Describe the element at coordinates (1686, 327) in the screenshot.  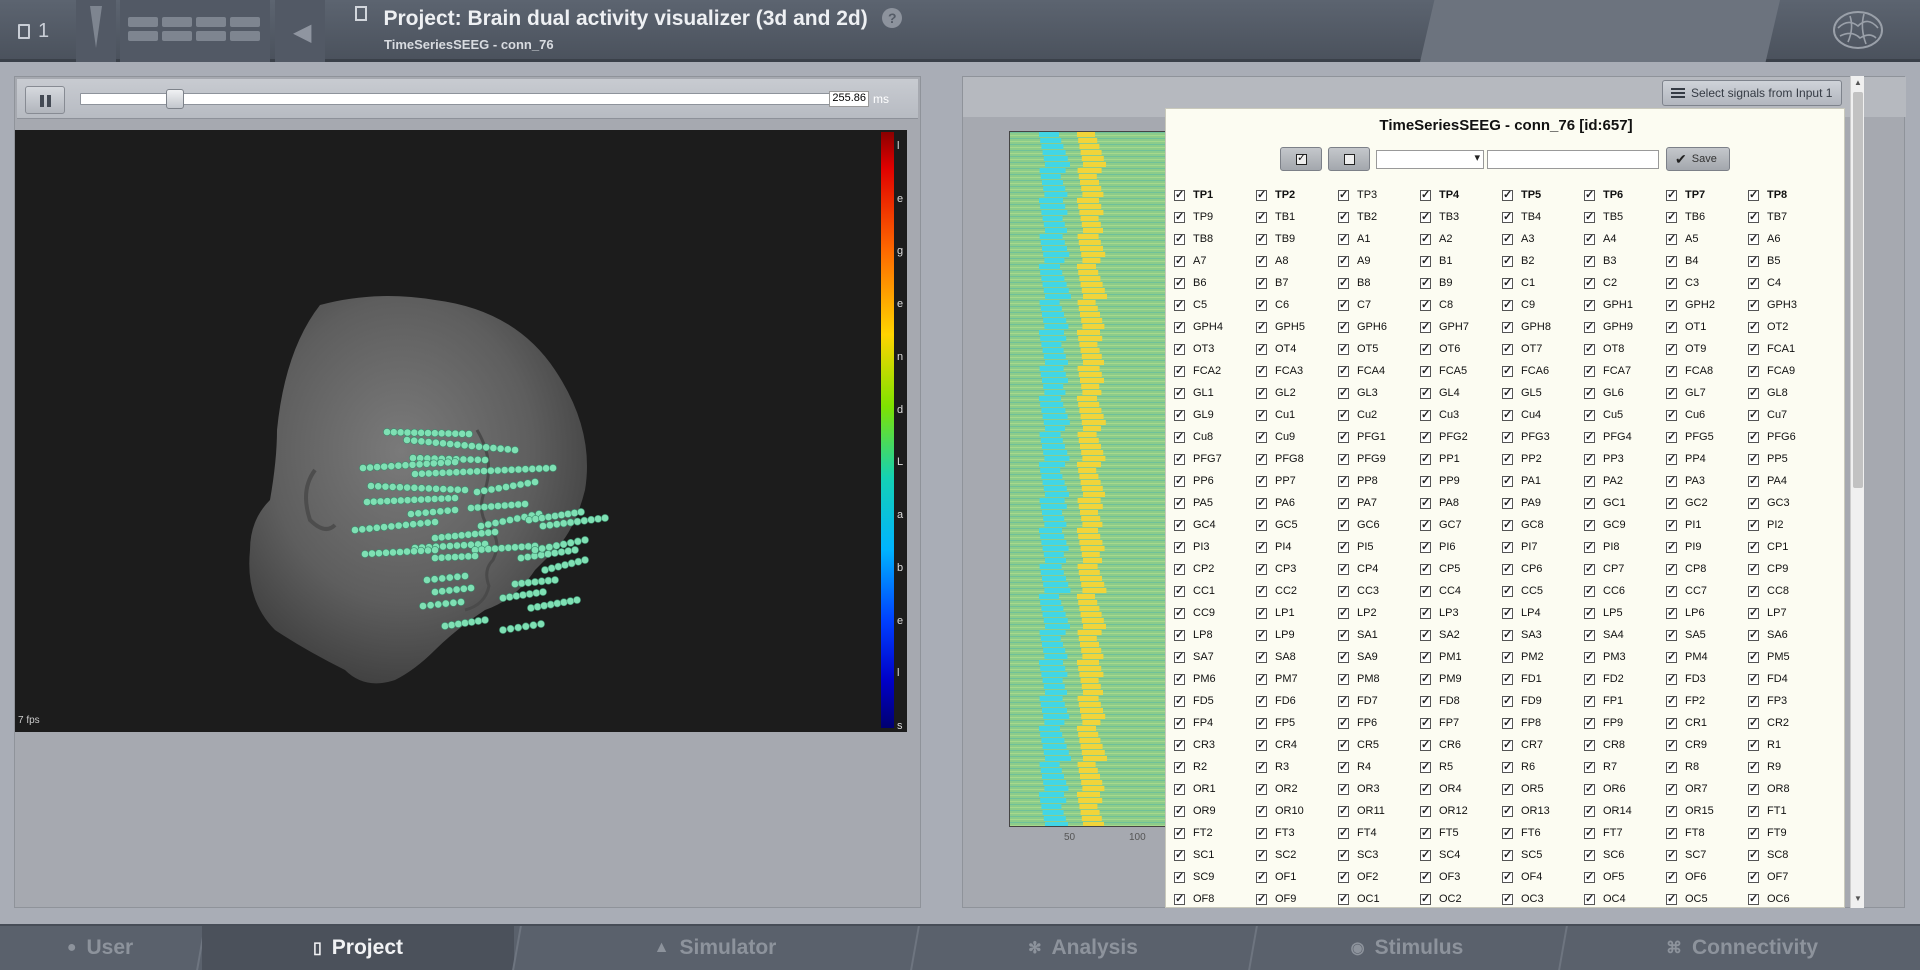
I see `channel-checkbox-item: OT1` at that location.